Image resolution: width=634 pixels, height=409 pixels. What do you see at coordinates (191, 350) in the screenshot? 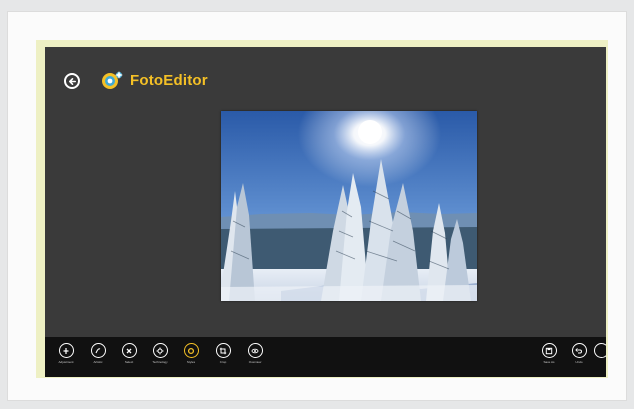
I see `styles-icon` at bounding box center [191, 350].